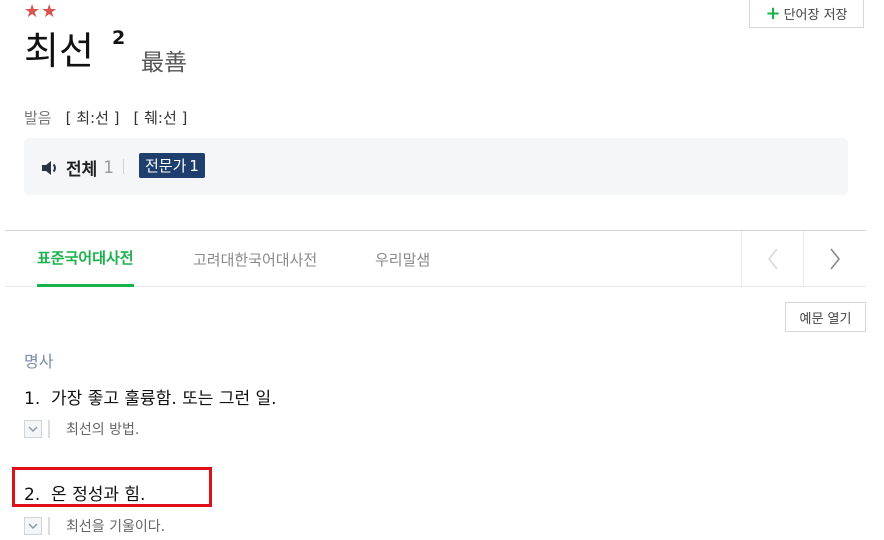 Image resolution: width=884 pixels, height=540 pixels. What do you see at coordinates (85, 259) in the screenshot?
I see `tab-standard-dictionary: 표준국어대사전` at bounding box center [85, 259].